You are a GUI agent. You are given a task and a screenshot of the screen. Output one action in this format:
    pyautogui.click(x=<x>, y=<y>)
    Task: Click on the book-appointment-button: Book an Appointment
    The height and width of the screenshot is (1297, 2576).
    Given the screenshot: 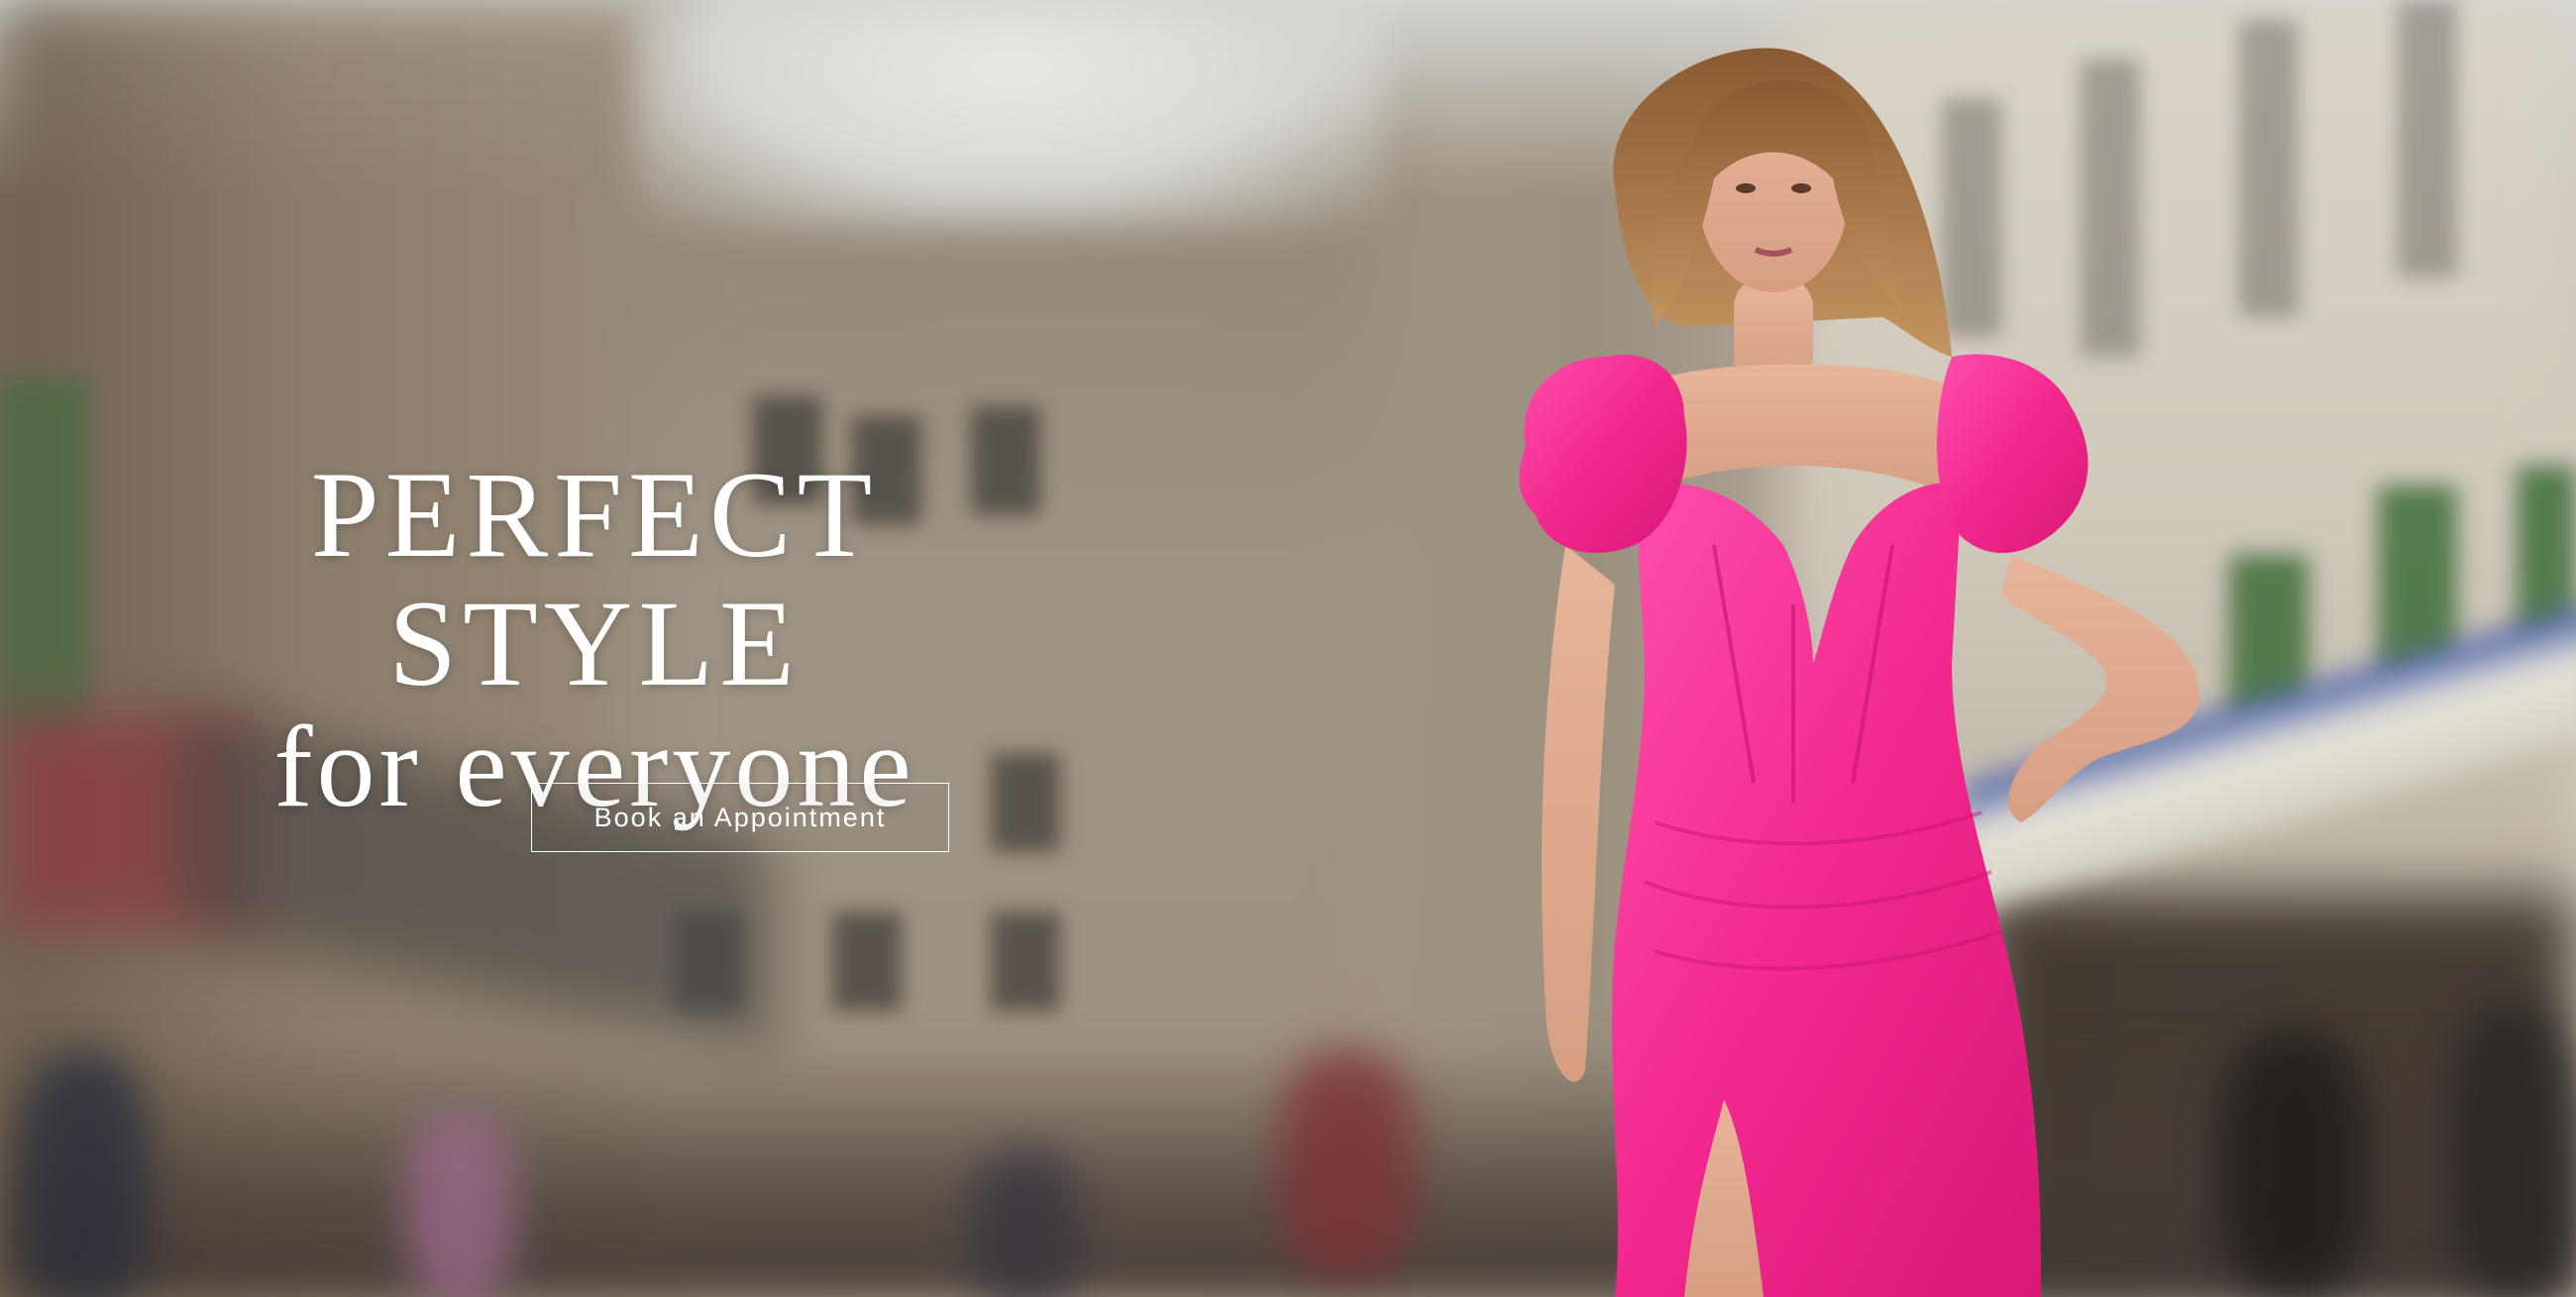 What is the action you would take?
    pyautogui.click(x=740, y=817)
    